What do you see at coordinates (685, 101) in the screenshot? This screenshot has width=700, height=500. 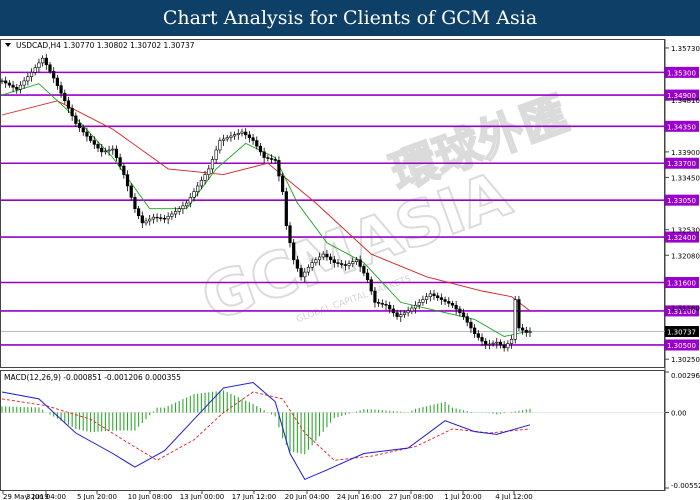 I see `price-tick-label: 1.34810` at bounding box center [685, 101].